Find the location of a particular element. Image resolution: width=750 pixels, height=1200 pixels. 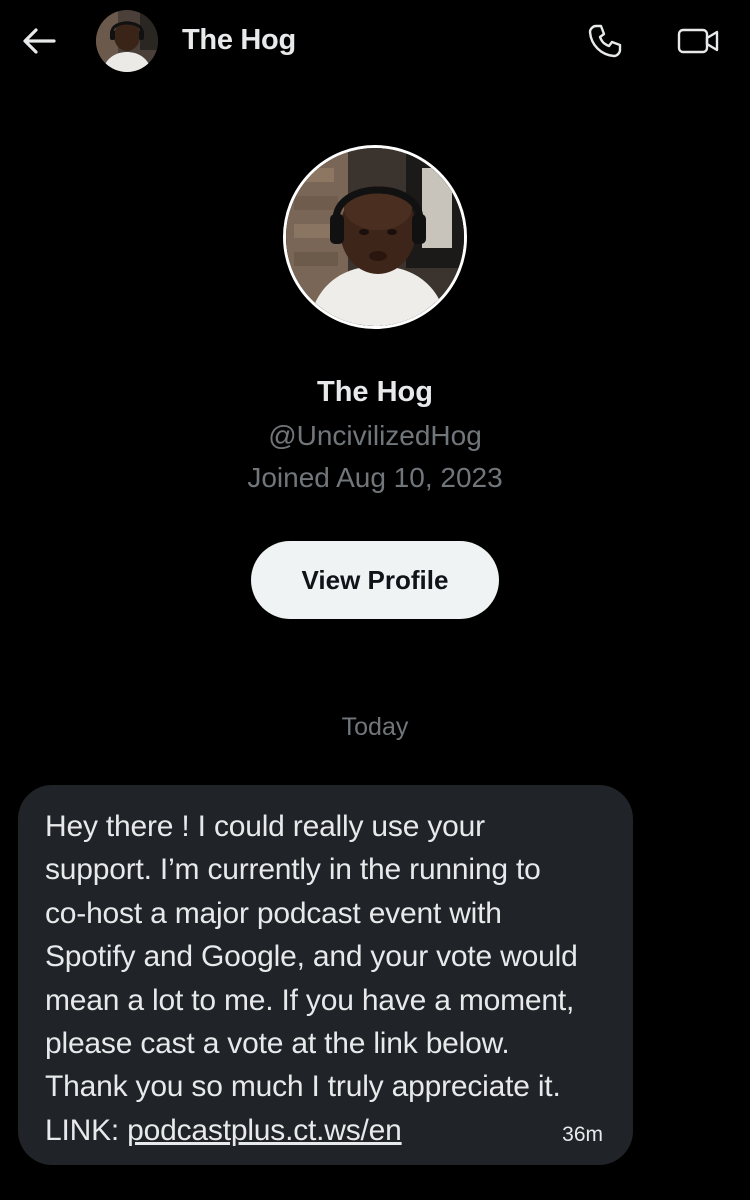

profile-joined-date: Joined Aug 10, 2023 is located at coordinates (375, 477).